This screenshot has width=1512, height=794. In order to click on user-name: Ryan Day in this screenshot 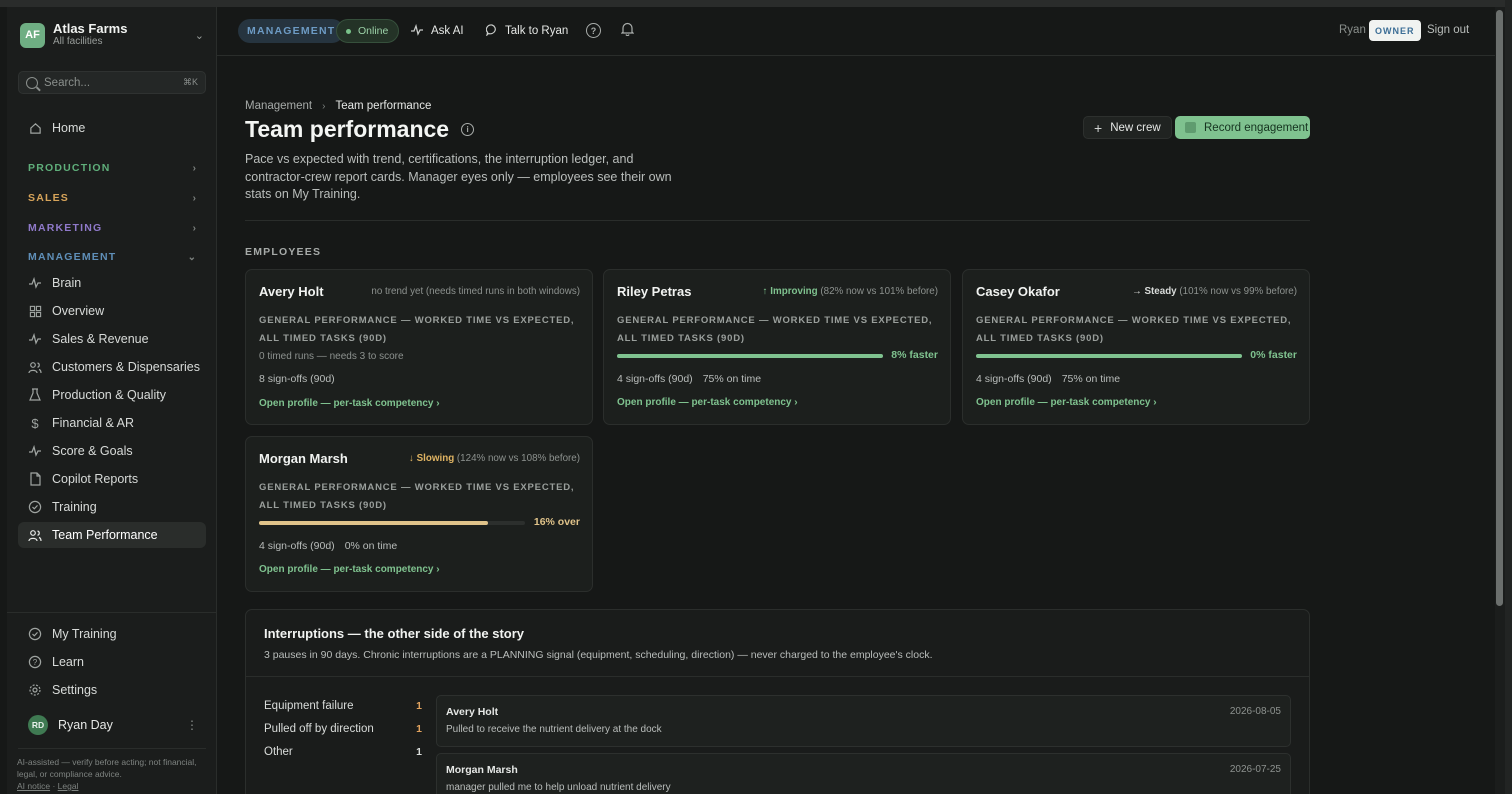, I will do `click(85, 725)`.